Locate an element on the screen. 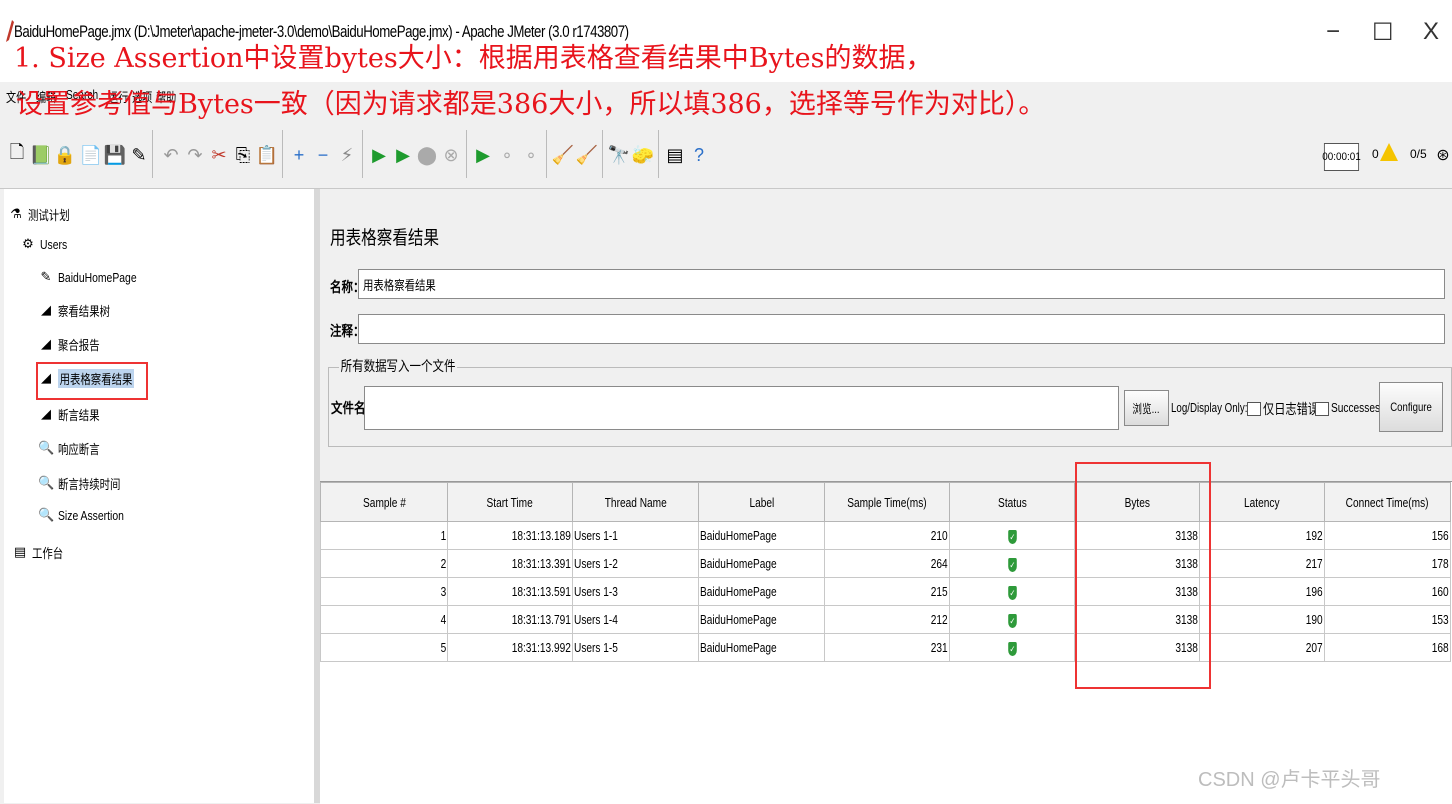 The image size is (1452, 804). remote-start-icon: ▶ is located at coordinates (483, 155).